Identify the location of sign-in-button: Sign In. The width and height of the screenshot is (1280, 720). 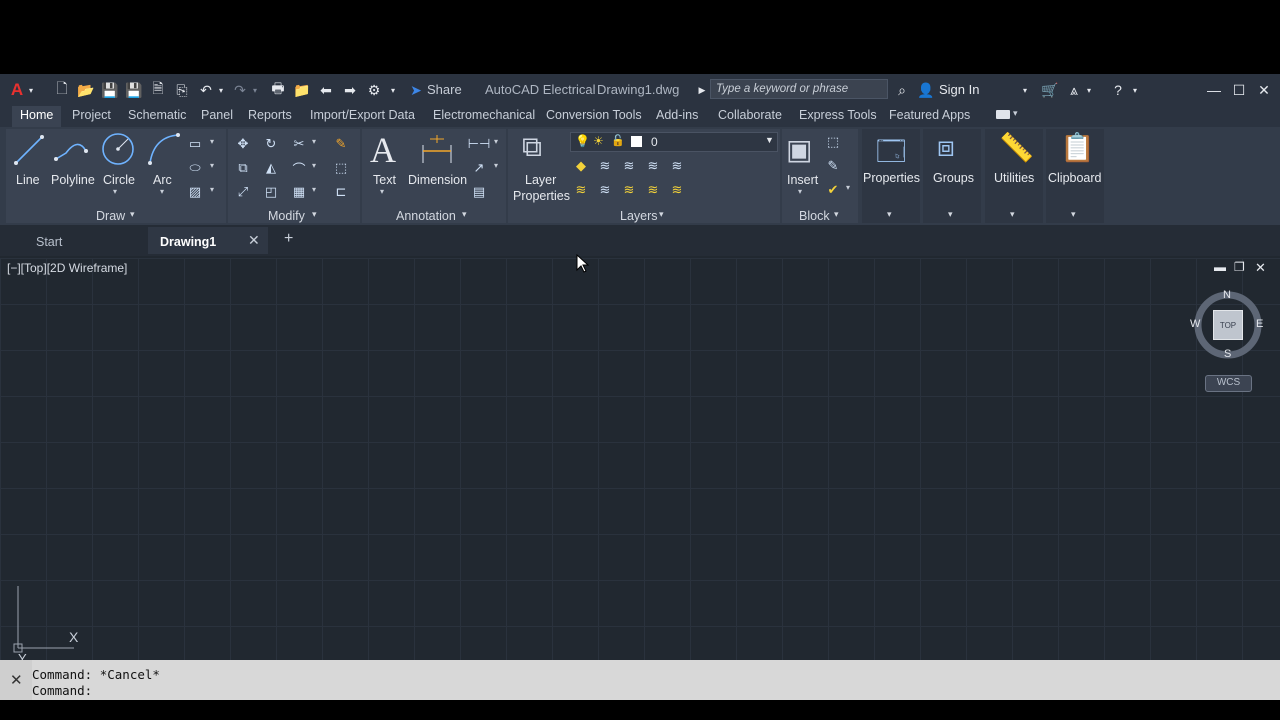
(959, 89).